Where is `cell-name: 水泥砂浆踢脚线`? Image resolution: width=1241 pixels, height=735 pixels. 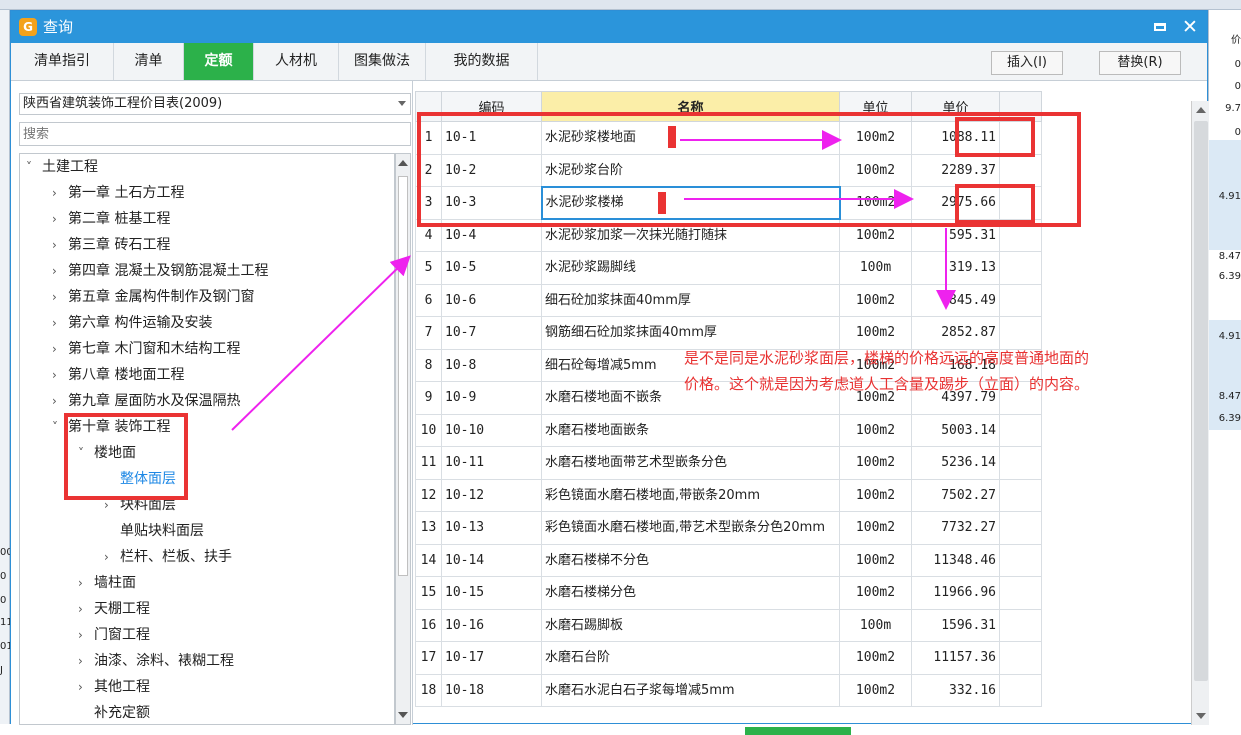 cell-name: 水泥砂浆踢脚线 is located at coordinates (690, 268).